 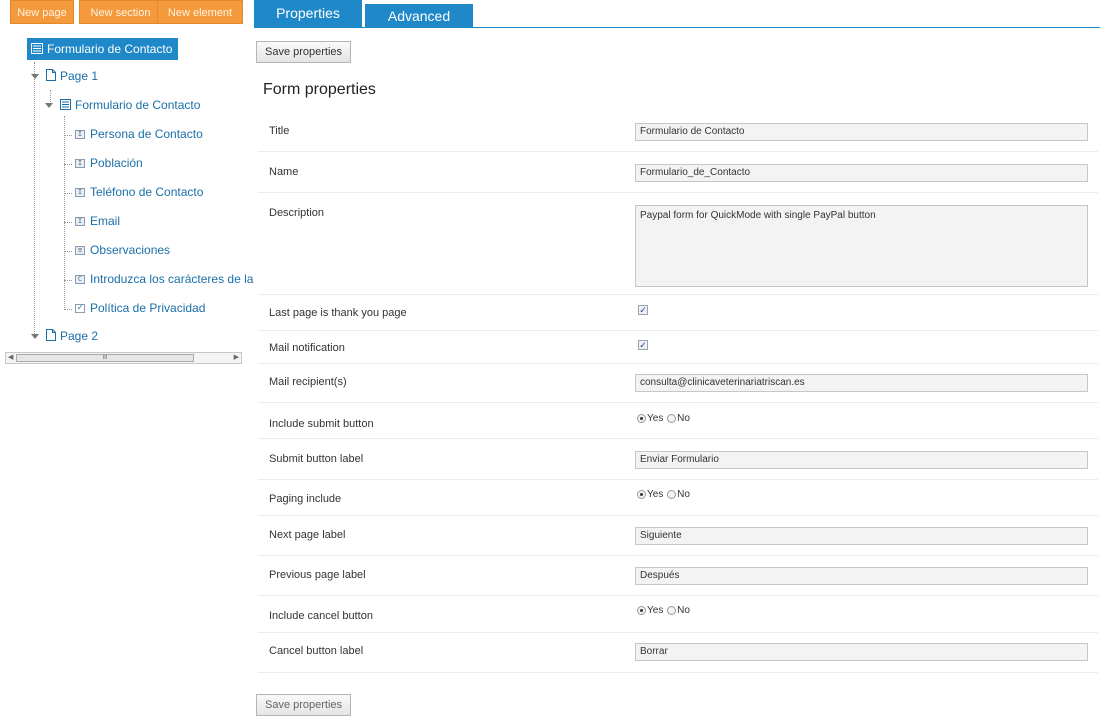 I want to click on previous-page-input: Después, so click(x=861, y=576).